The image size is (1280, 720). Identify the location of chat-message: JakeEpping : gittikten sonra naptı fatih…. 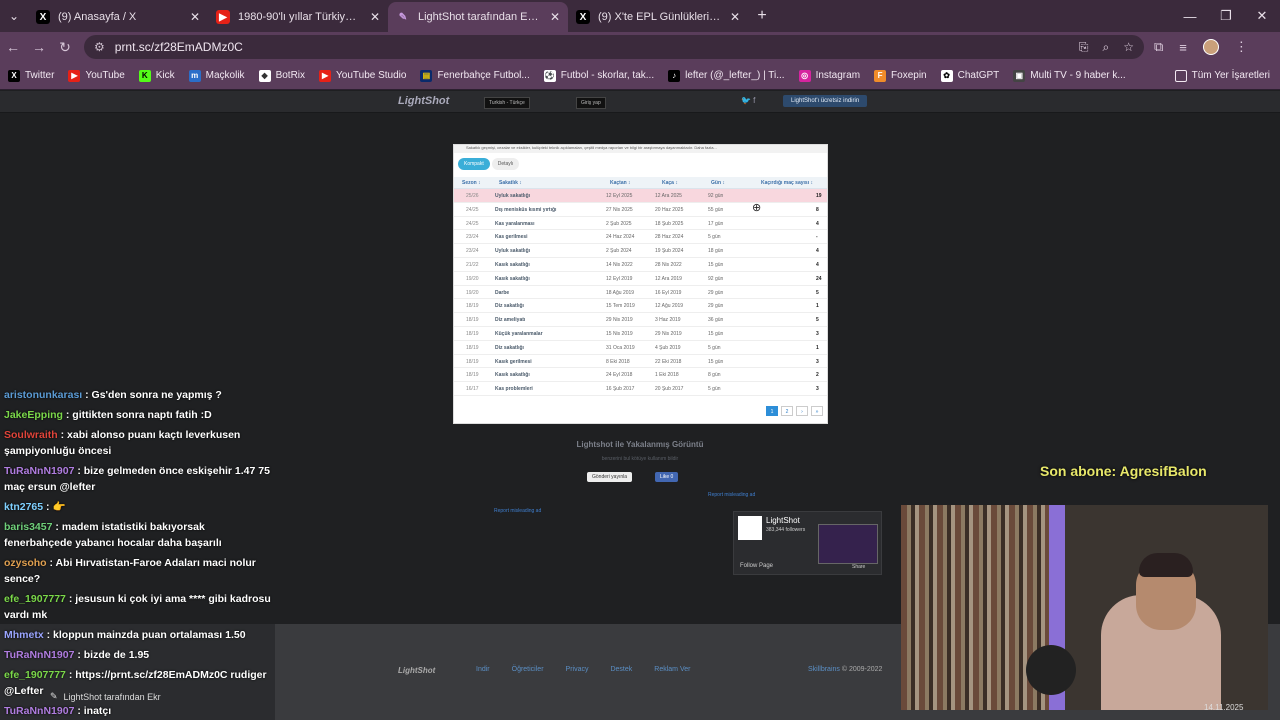
(137, 415).